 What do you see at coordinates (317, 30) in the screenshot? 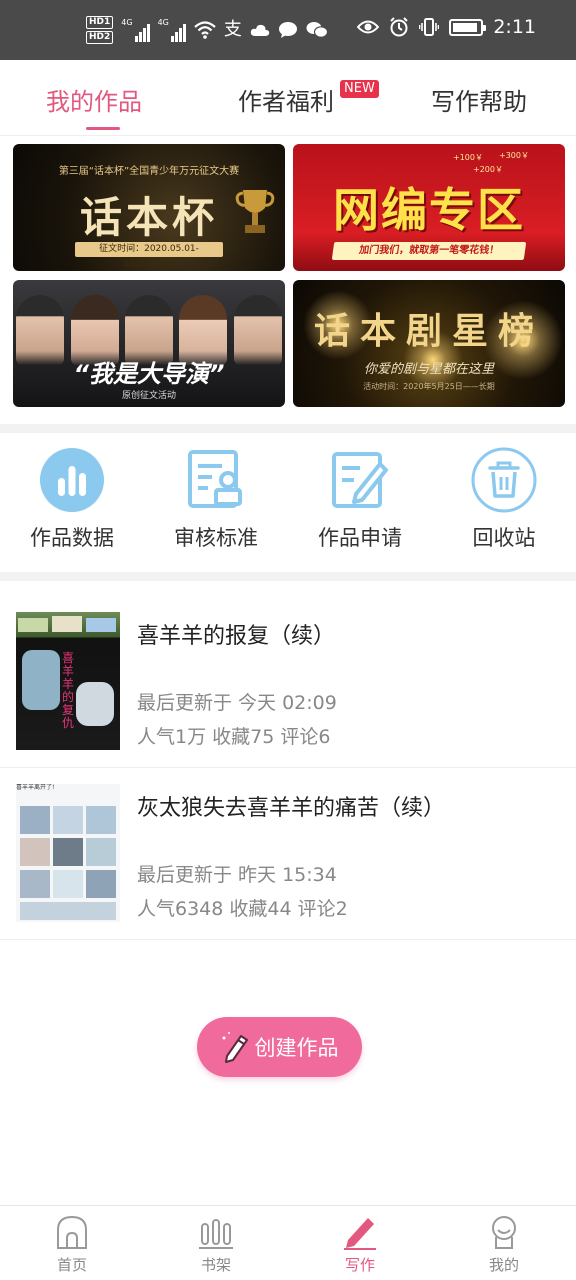
I see `wechat-icon` at bounding box center [317, 30].